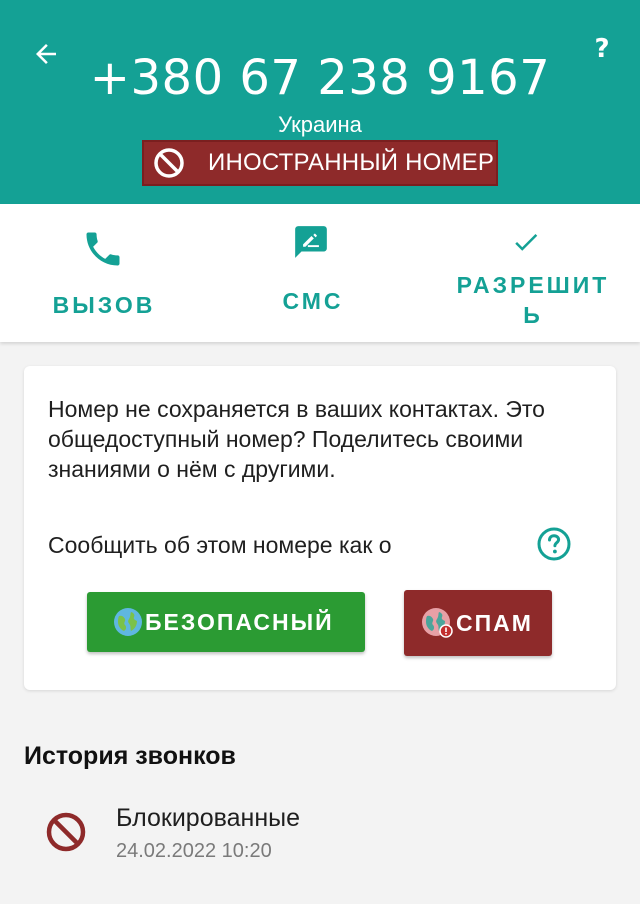 The width and height of the screenshot is (640, 904). What do you see at coordinates (208, 818) in the screenshot?
I see `call-type: Блокированные` at bounding box center [208, 818].